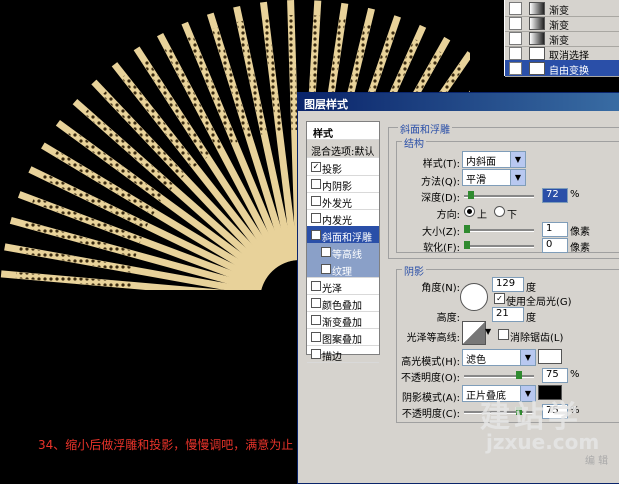 Image resolution: width=619 pixels, height=484 pixels. What do you see at coordinates (555, 245) in the screenshot?
I see `soften-input: 0` at bounding box center [555, 245].